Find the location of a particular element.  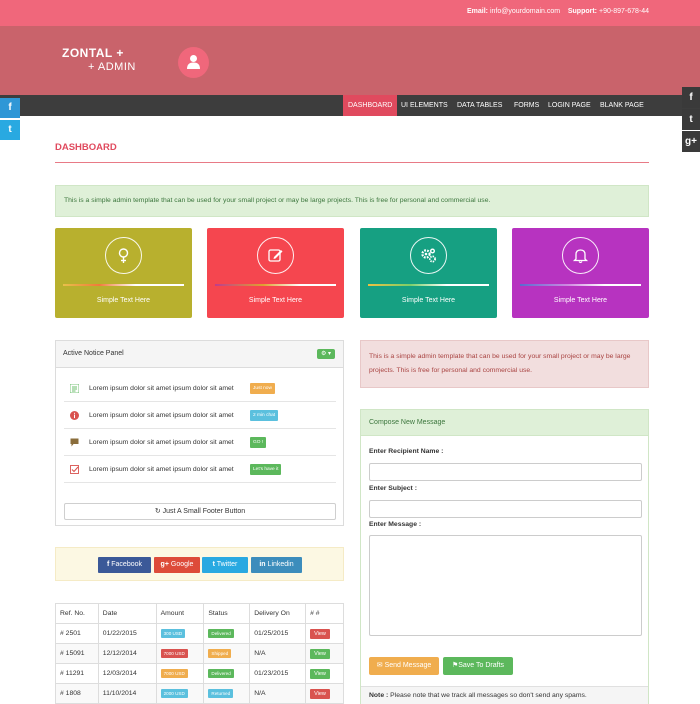

nav-dashboard: DASHBOARD is located at coordinates (370, 105).